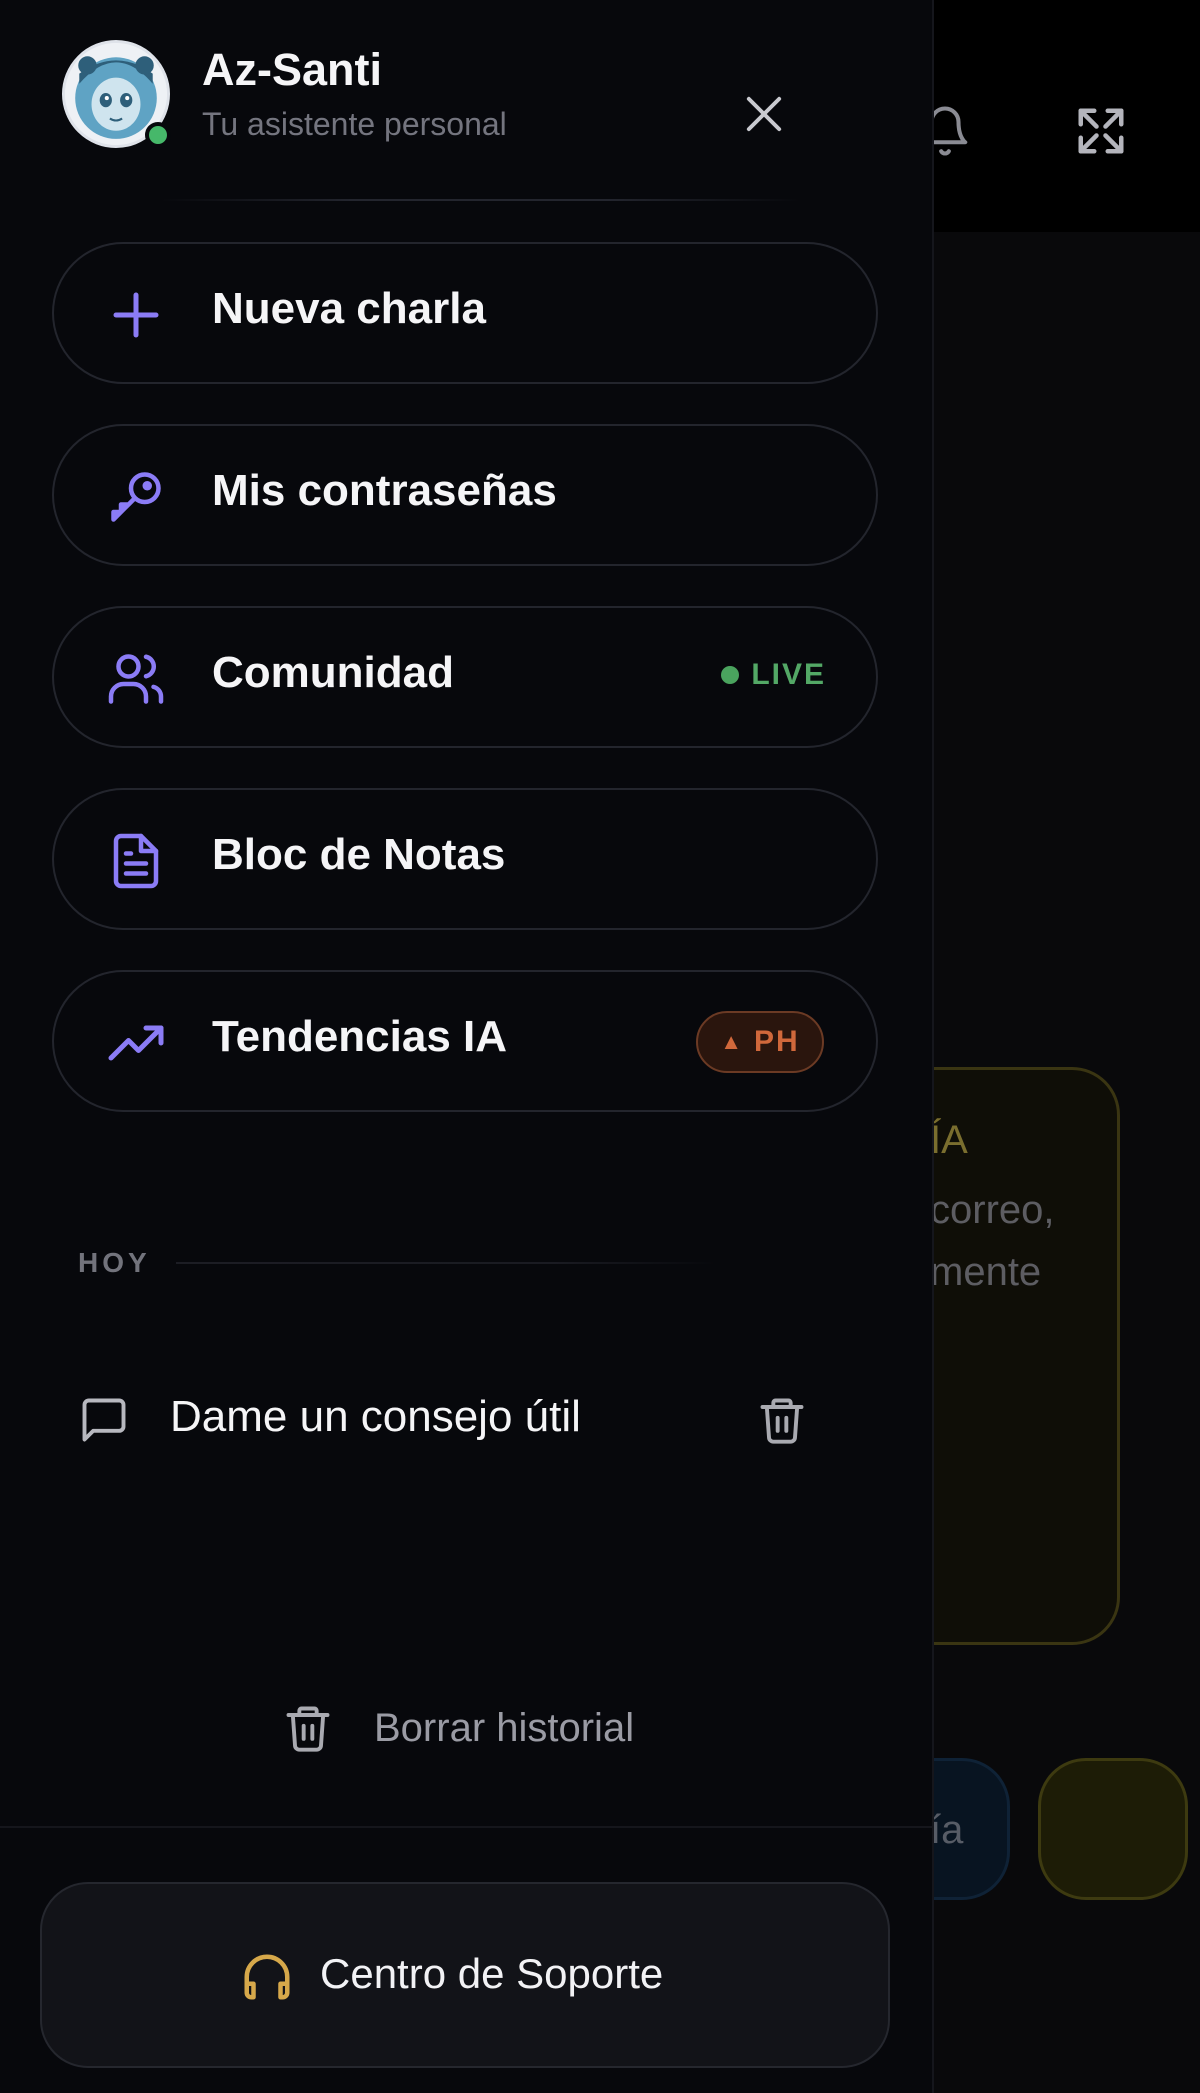 The image size is (1200, 2093). What do you see at coordinates (492, 1973) in the screenshot?
I see `support-center-label: Centro de Soporte` at bounding box center [492, 1973].